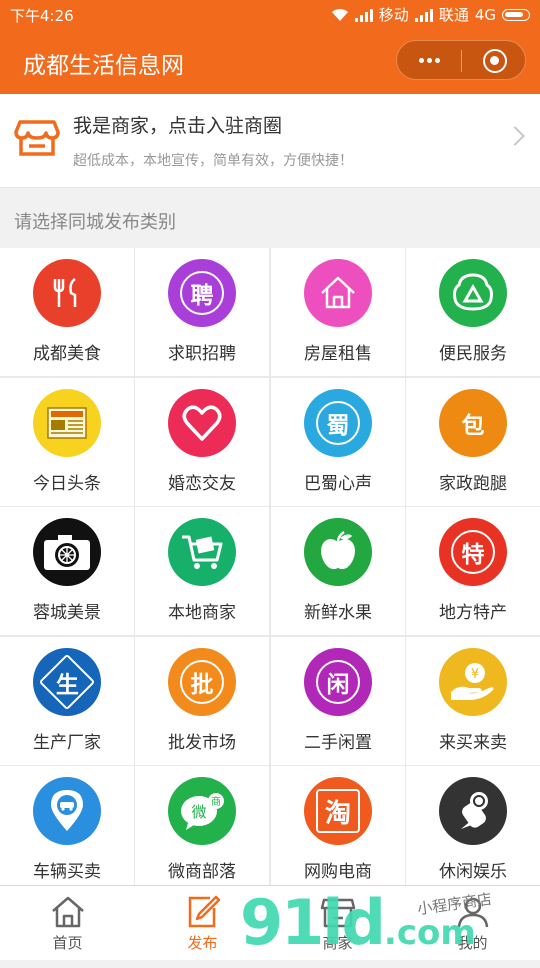  I want to click on recruit-icon: 聘, so click(202, 293).